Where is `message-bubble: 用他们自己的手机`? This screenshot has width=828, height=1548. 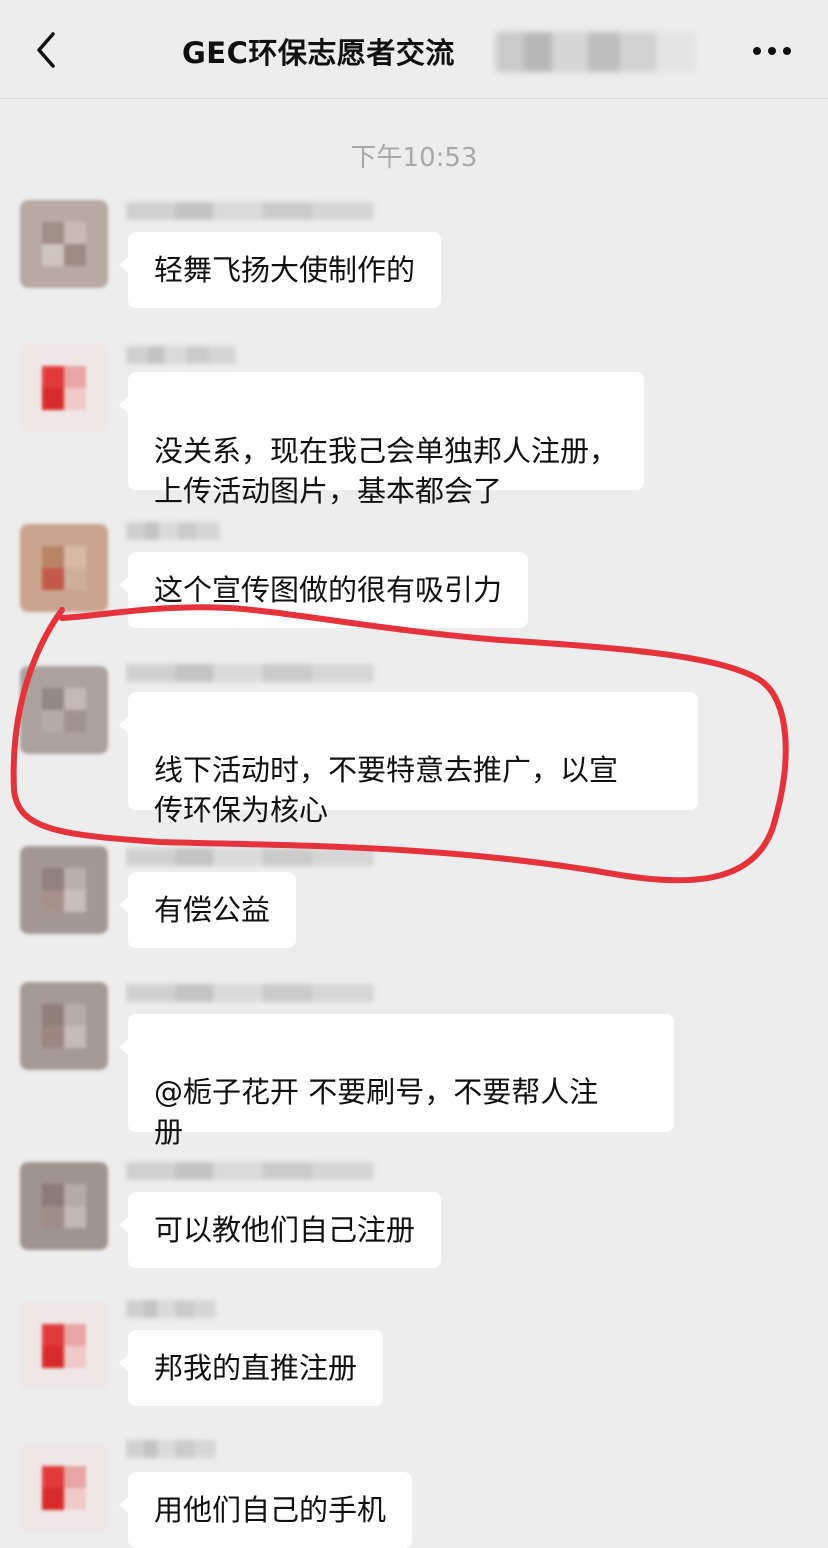 message-bubble: 用他们自己的手机 is located at coordinates (265, 1510).